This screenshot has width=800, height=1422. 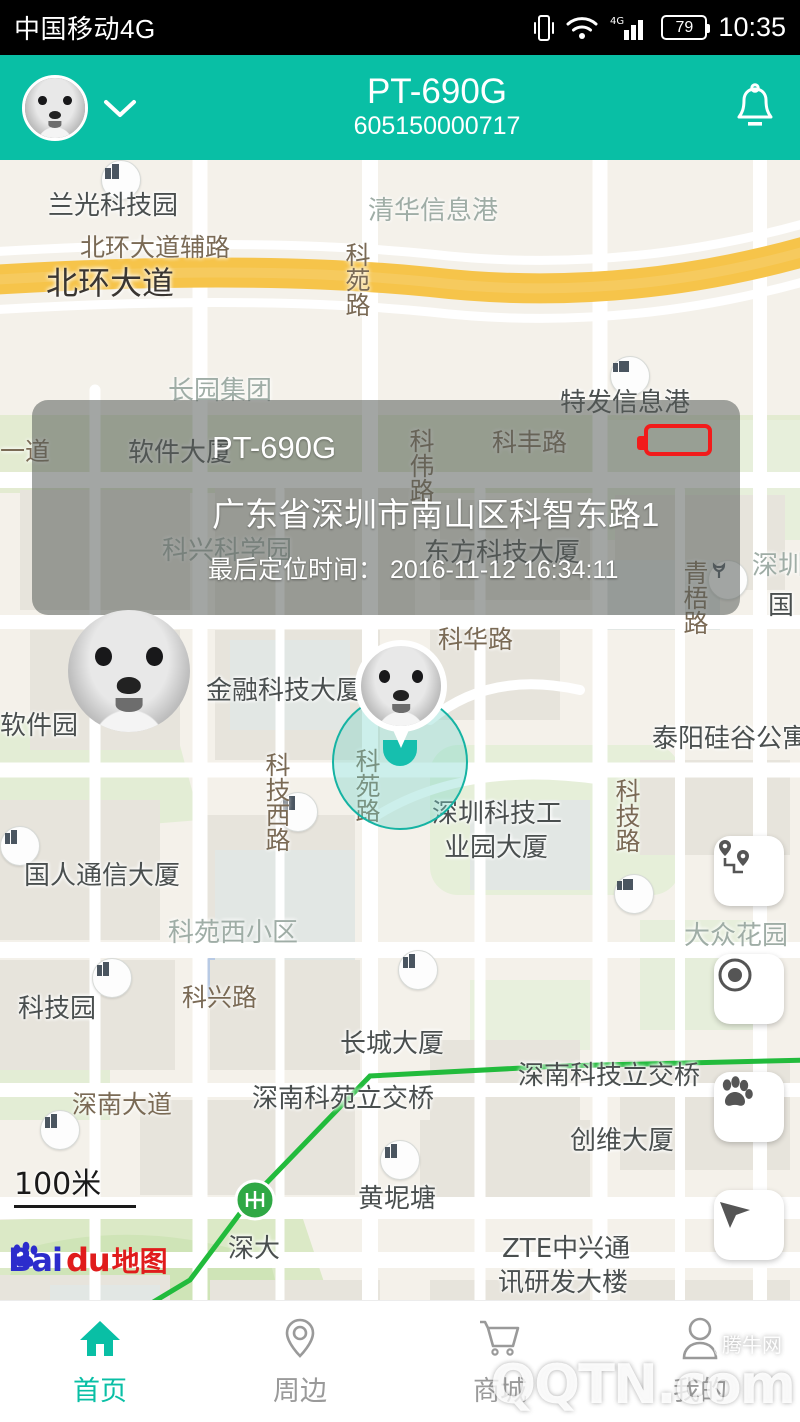 What do you see at coordinates (113, 206) in the screenshot?
I see `map-label: 兰光科技园` at bounding box center [113, 206].